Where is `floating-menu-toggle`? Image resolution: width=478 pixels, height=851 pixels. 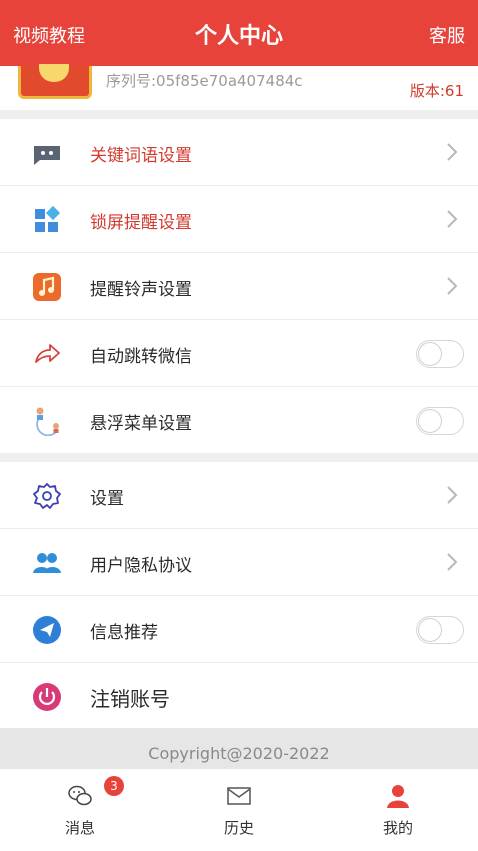
floating-menu-toggle is located at coordinates (440, 421).